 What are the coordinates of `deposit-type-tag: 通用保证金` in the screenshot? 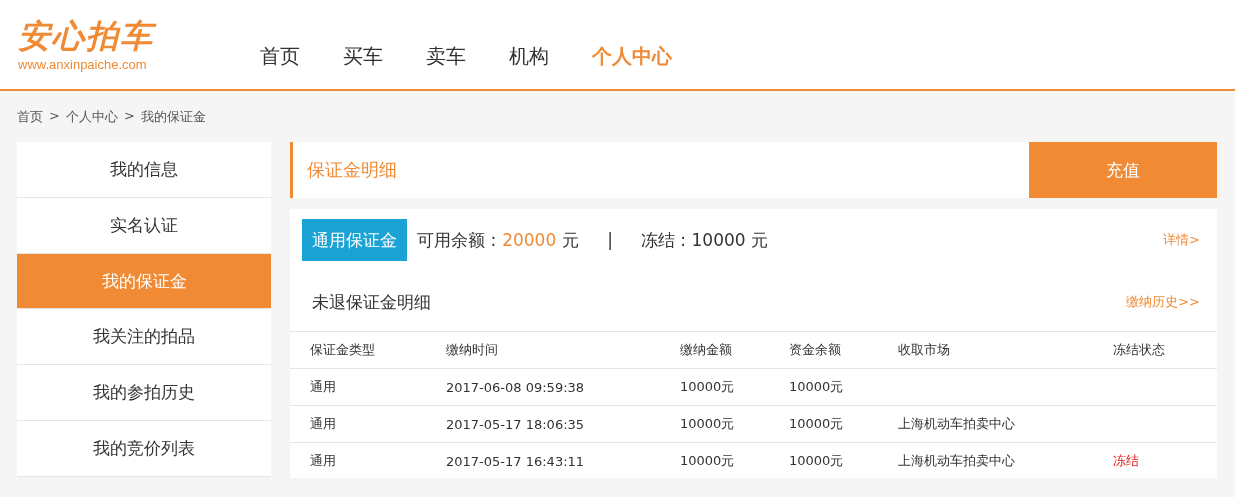 It's located at (354, 240).